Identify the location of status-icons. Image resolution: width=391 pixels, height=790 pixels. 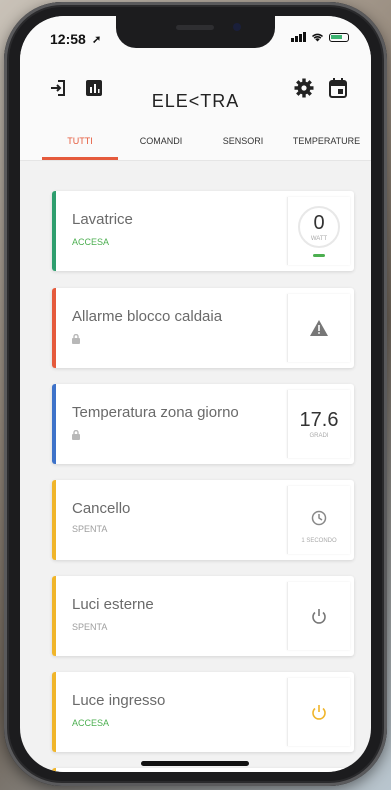
(320, 37).